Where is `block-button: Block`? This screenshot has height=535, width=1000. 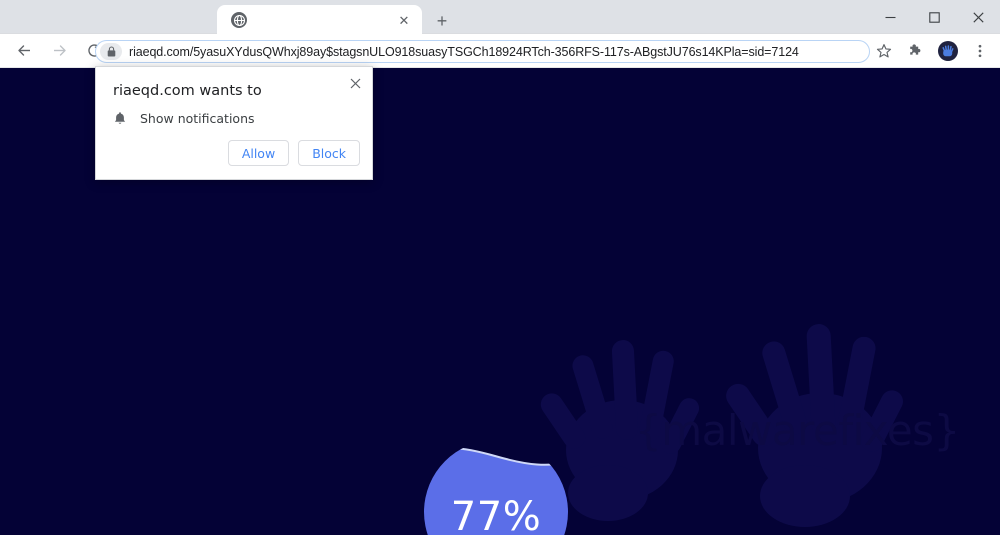
block-button: Block is located at coordinates (329, 153).